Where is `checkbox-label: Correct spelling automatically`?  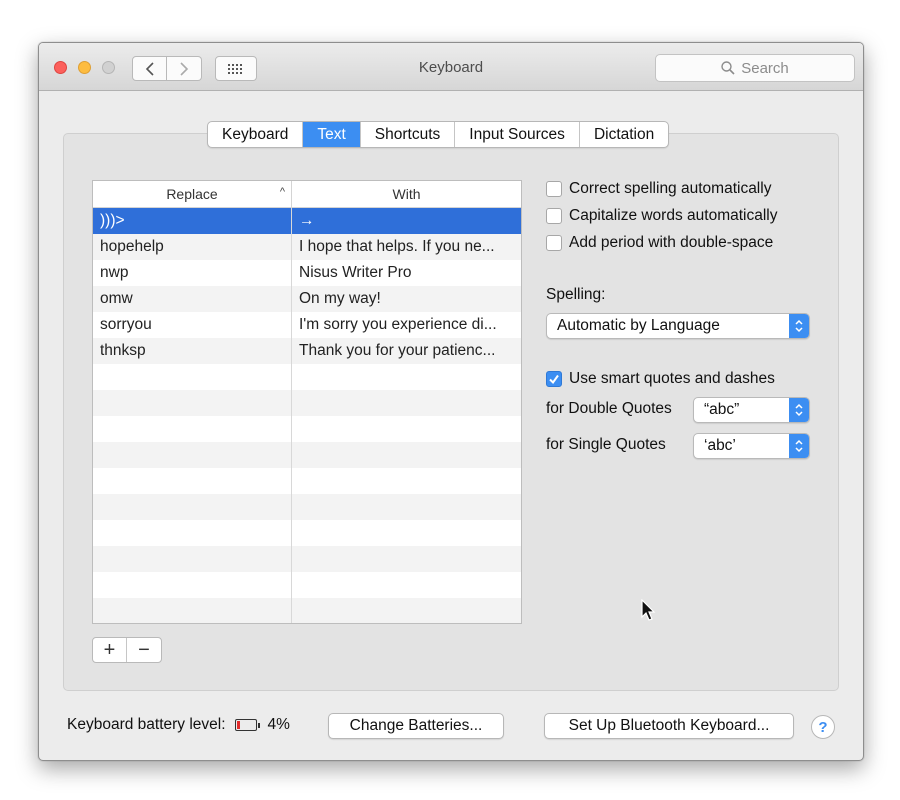
checkbox-label: Correct spelling automatically is located at coordinates (670, 188).